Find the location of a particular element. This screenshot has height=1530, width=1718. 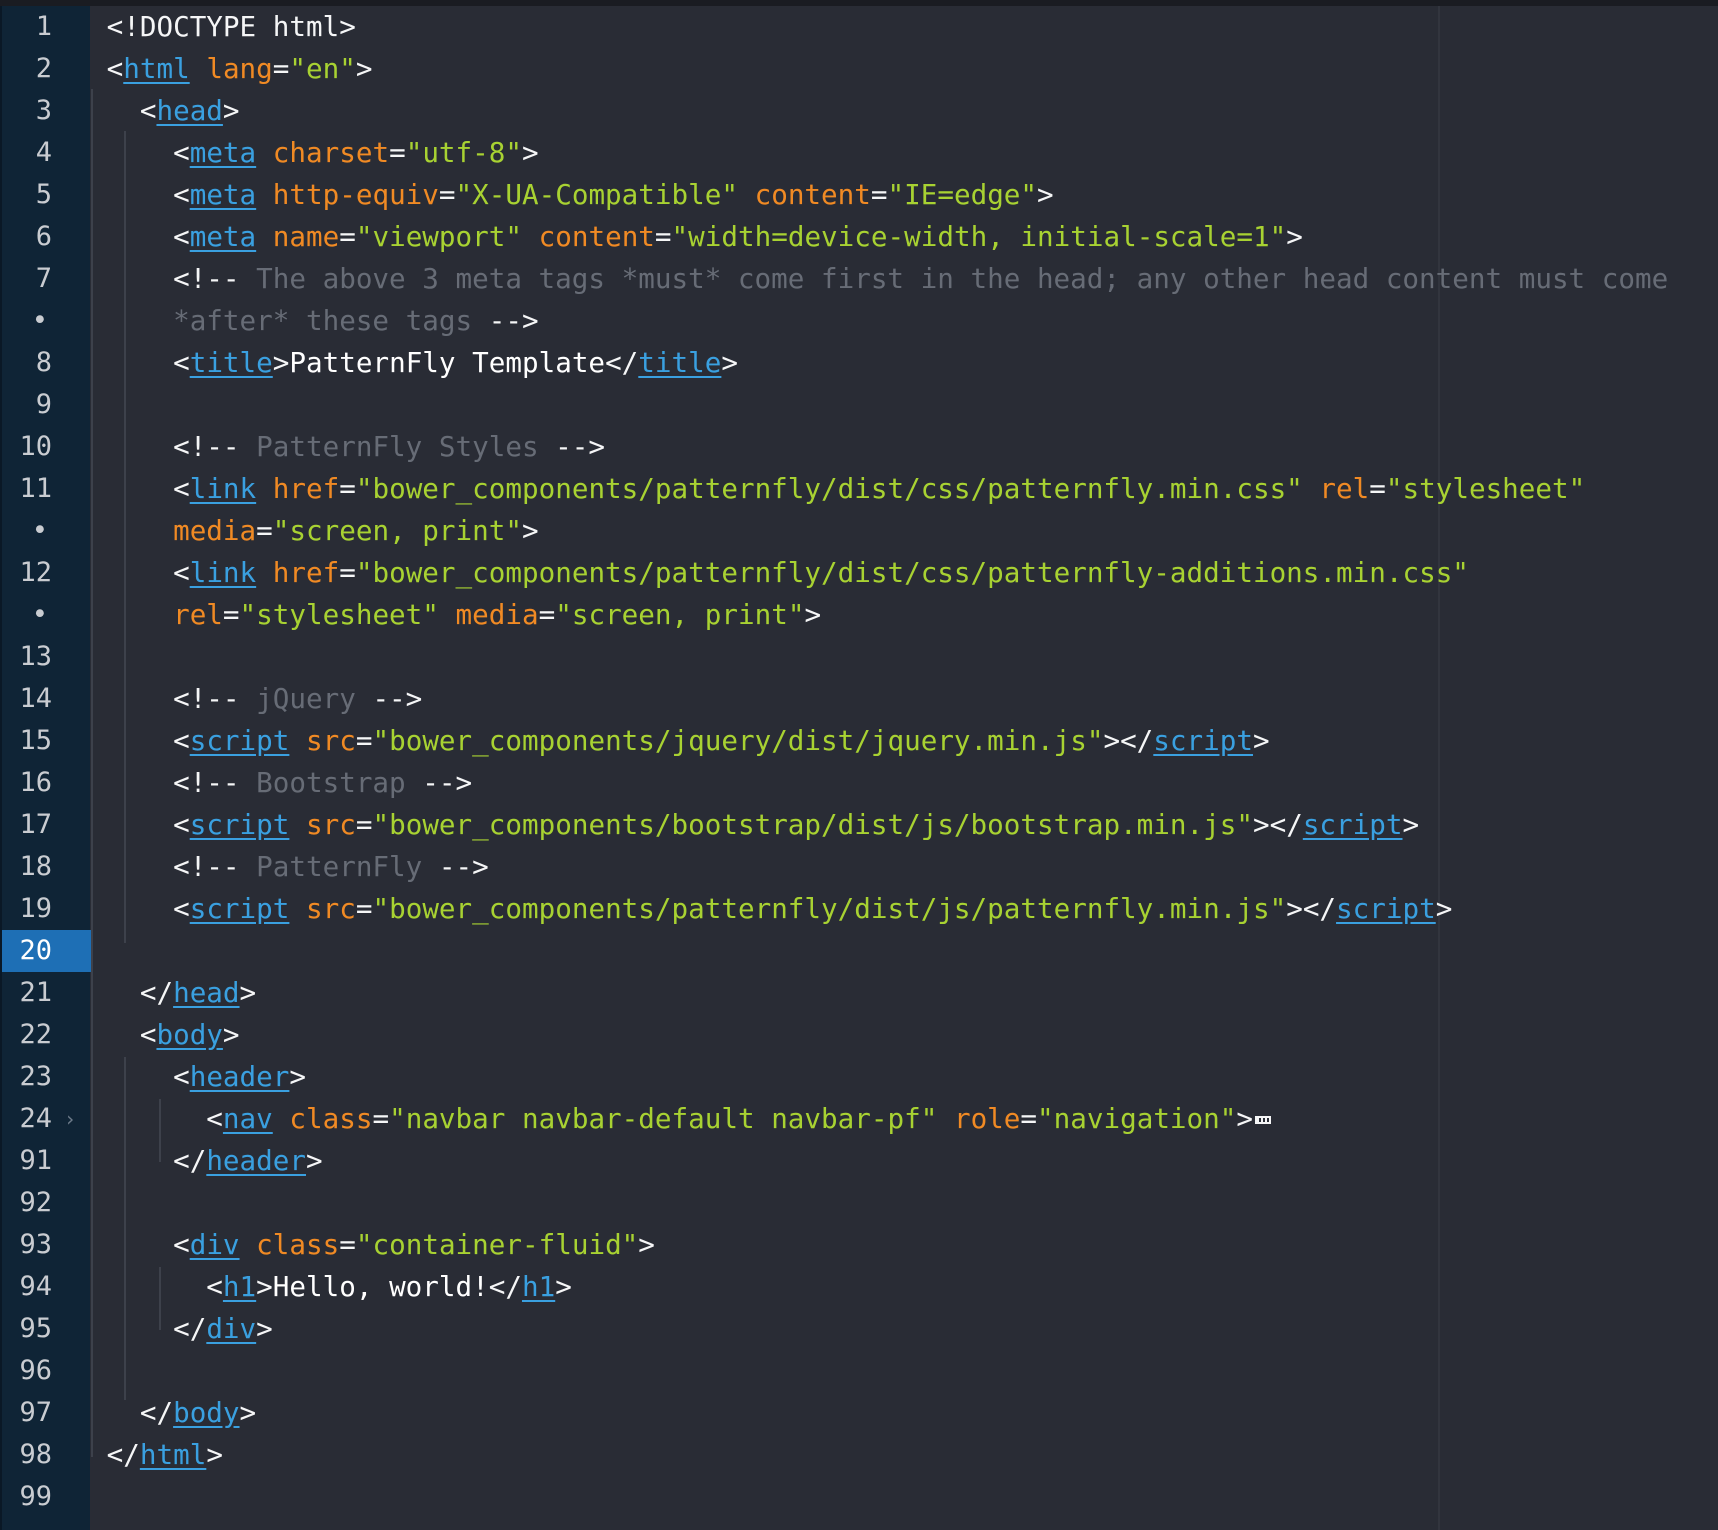

attribute-value: "navbar navbar-default navbar-pf" is located at coordinates (663, 1118).